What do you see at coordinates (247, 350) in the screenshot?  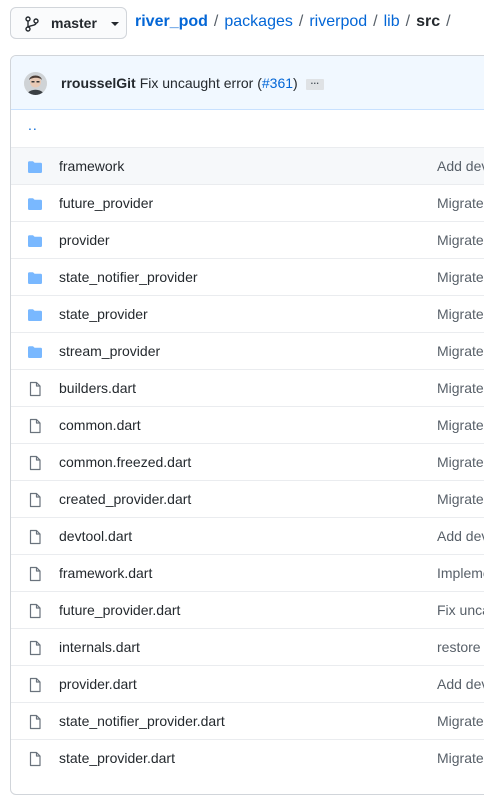 I see `file-row: stream_provider Migrate` at bounding box center [247, 350].